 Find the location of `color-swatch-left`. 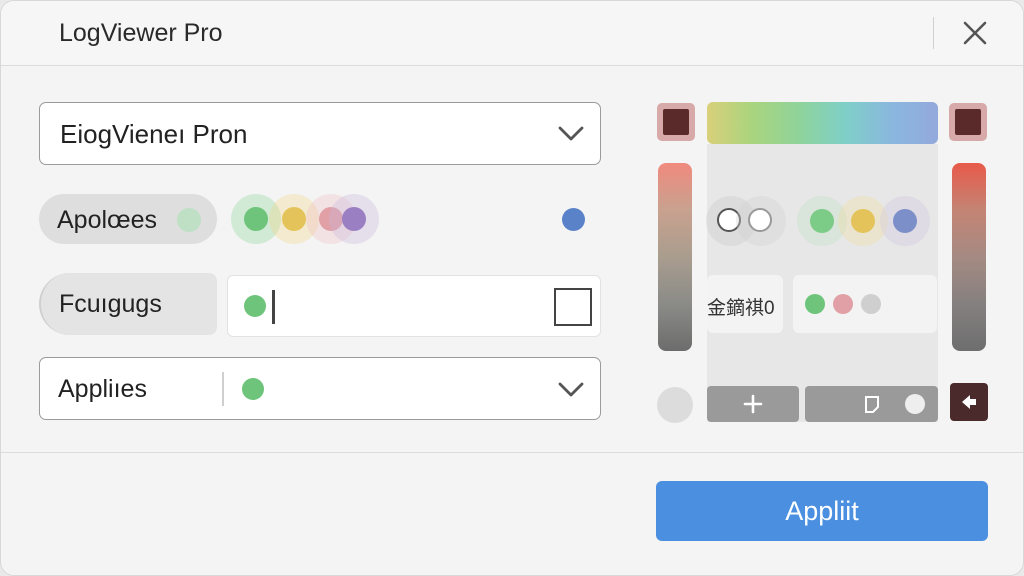

color-swatch-left is located at coordinates (676, 122).